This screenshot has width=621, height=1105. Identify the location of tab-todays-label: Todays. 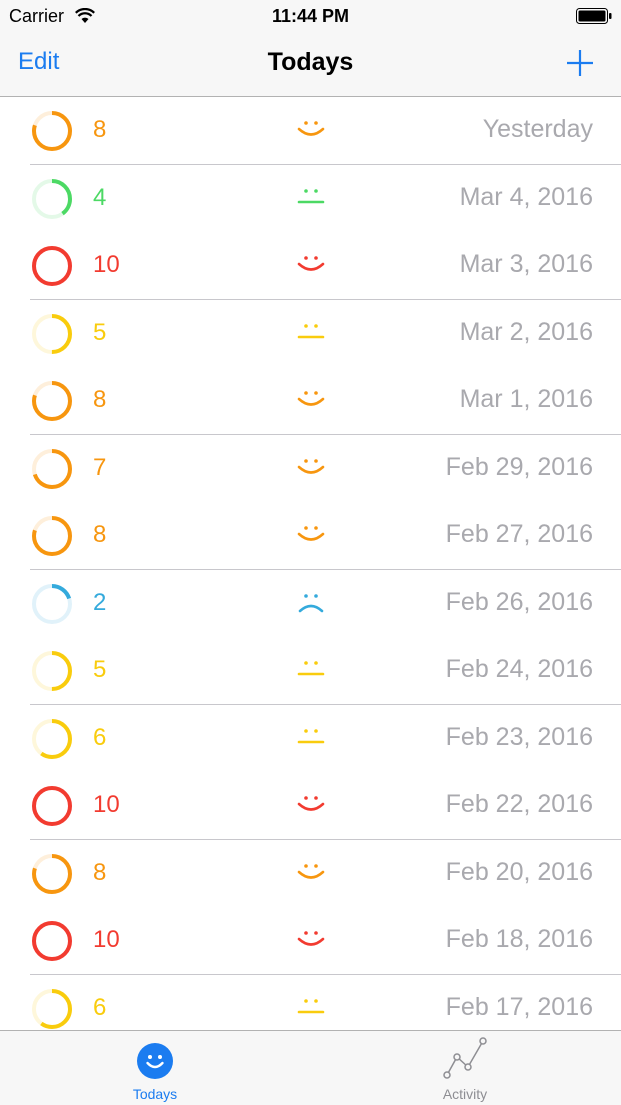
(155, 1094).